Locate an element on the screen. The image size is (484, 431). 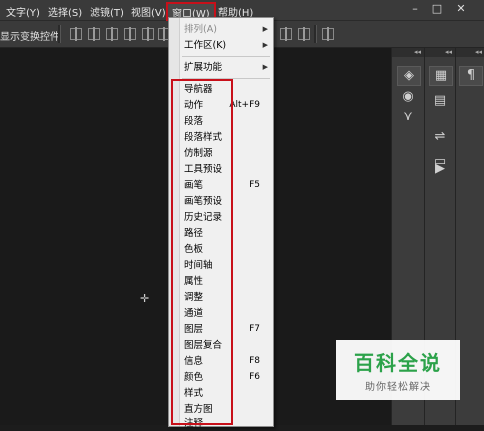
align-top-icon is located at coordinates (76, 34).